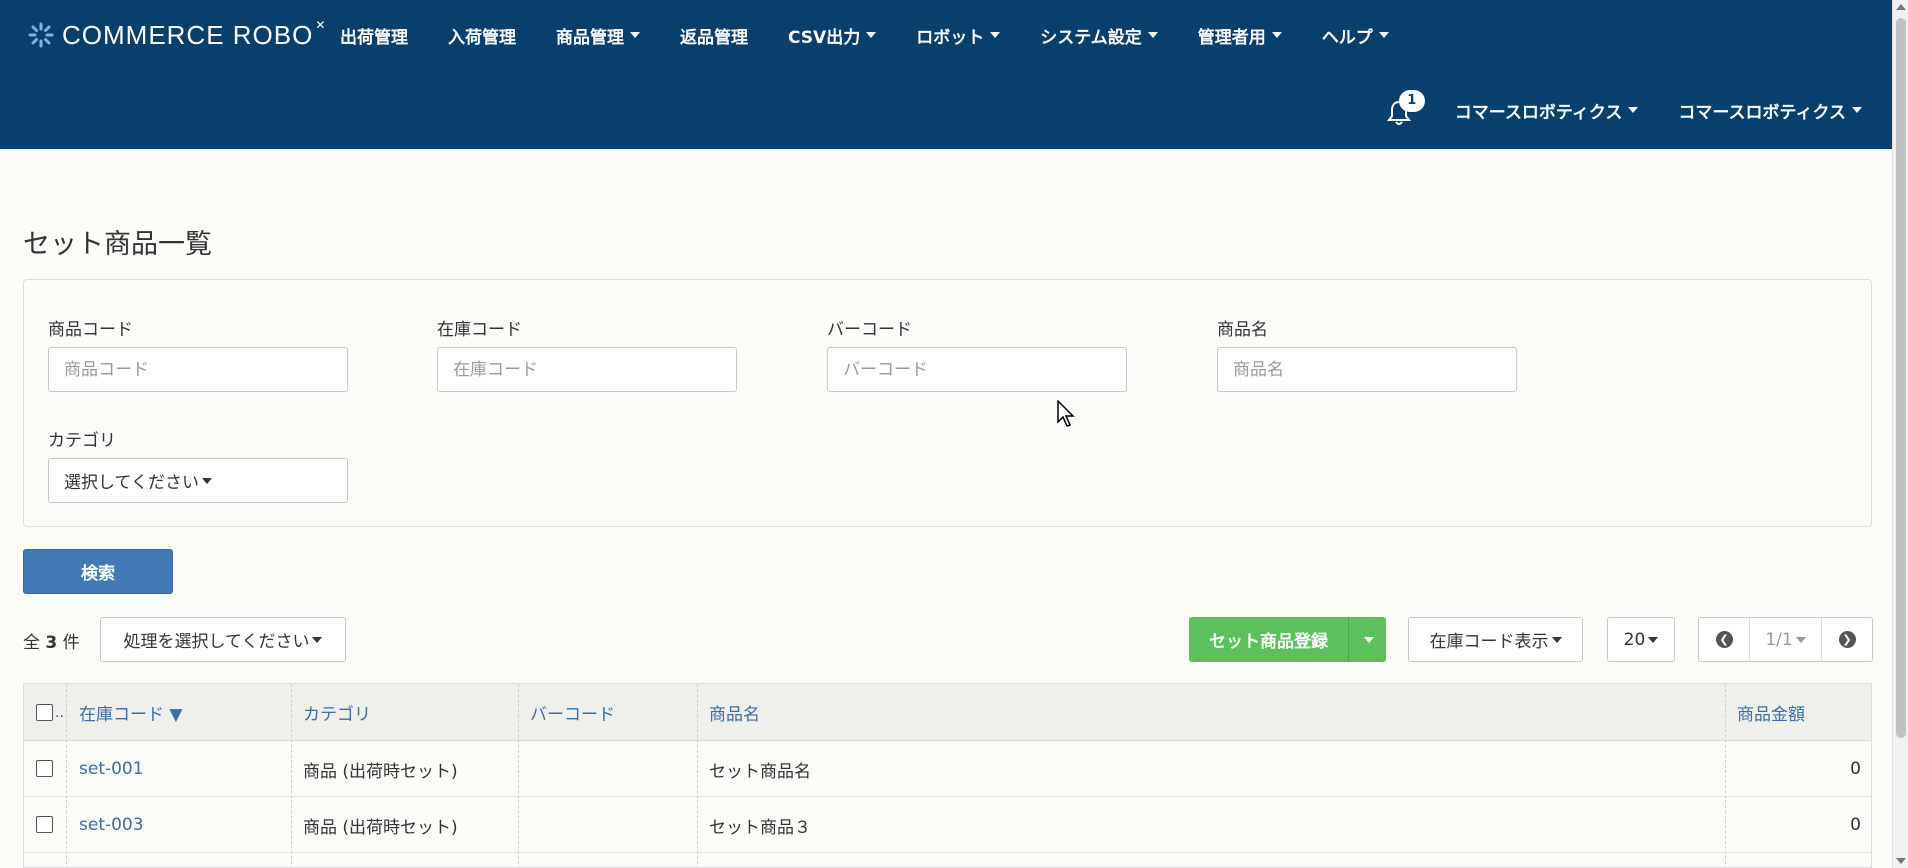  Describe the element at coordinates (188, 34) in the screenshot. I see `brand-name: COMMERCE ROBO` at that location.